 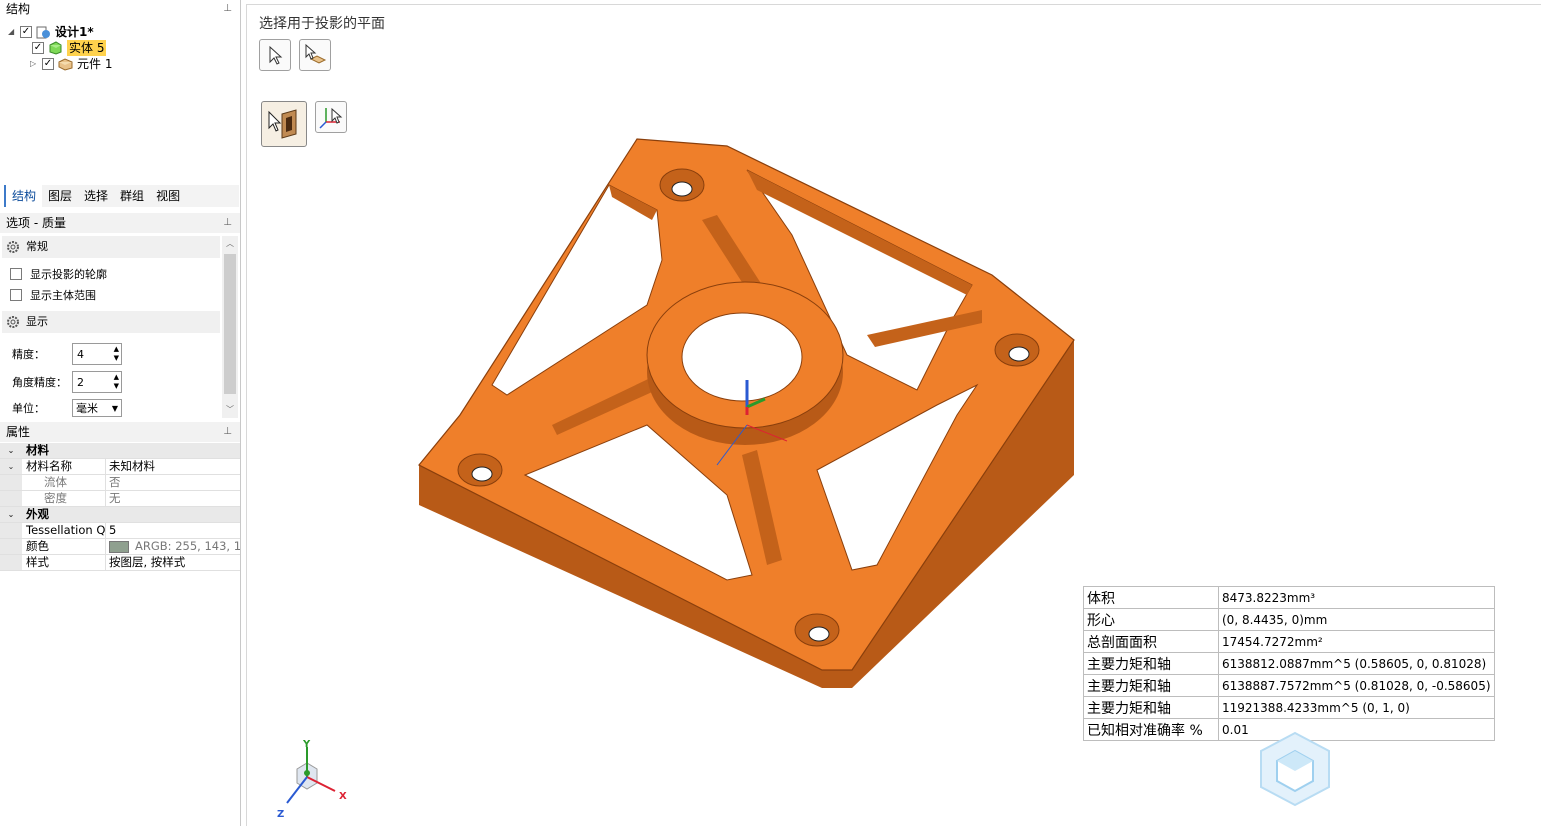 What do you see at coordinates (173, 466) in the screenshot?
I see `property-value: 未知材料` at bounding box center [173, 466].